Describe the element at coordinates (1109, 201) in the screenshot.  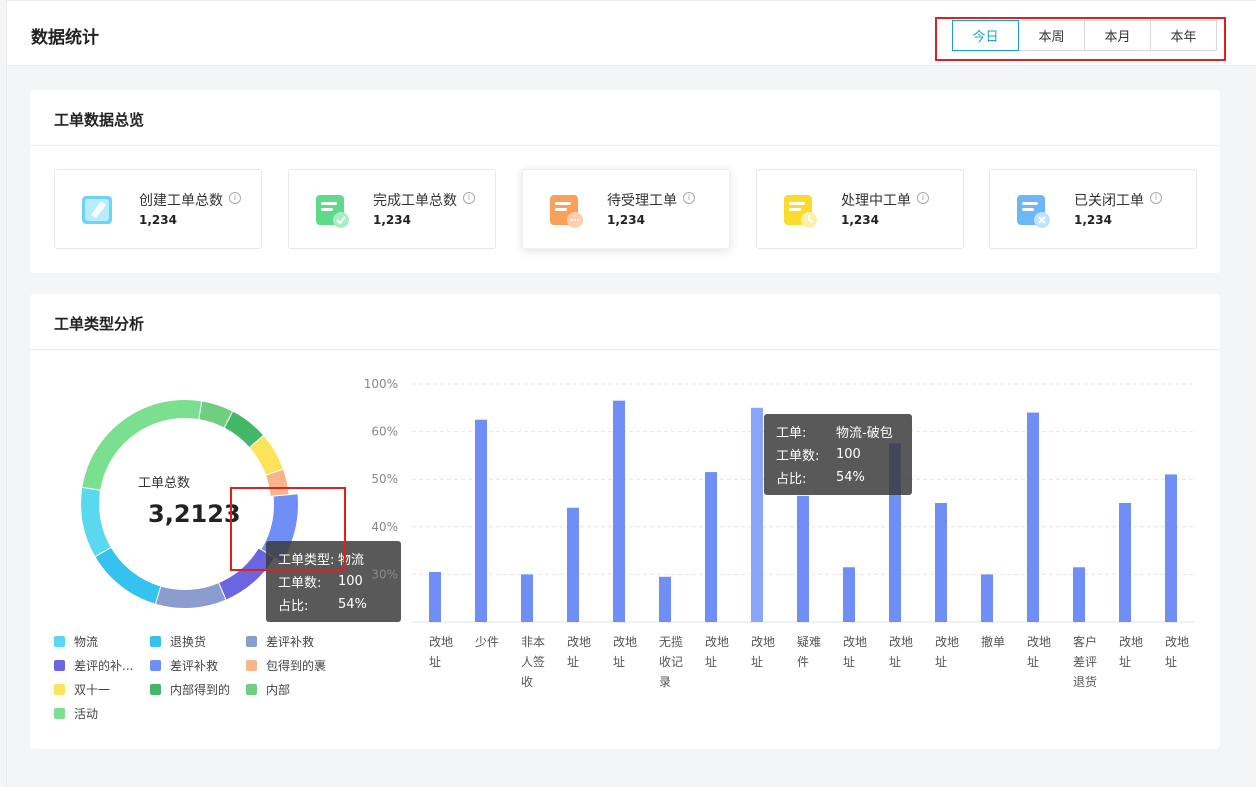
I see `stat-label: 已关闭工单` at that location.